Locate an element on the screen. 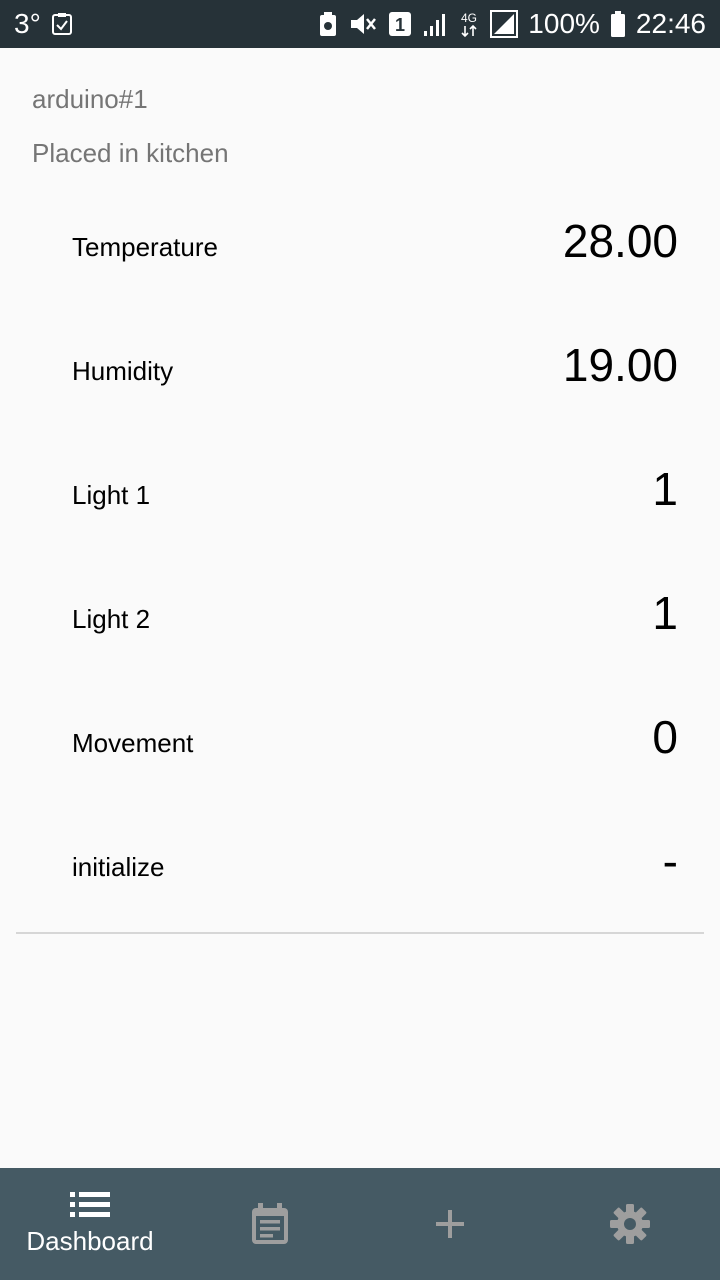 The image size is (720, 1280). battery-saver-icon is located at coordinates (328, 24).